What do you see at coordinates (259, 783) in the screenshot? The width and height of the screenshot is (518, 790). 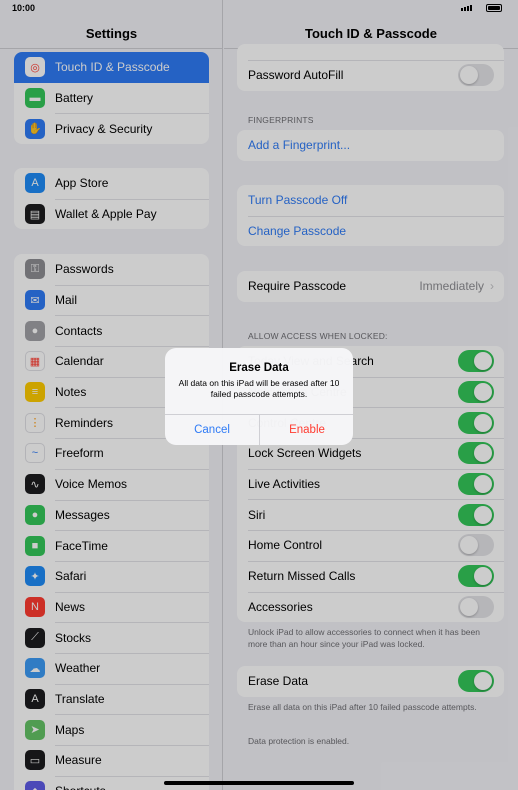 I see `home-indicator` at bounding box center [259, 783].